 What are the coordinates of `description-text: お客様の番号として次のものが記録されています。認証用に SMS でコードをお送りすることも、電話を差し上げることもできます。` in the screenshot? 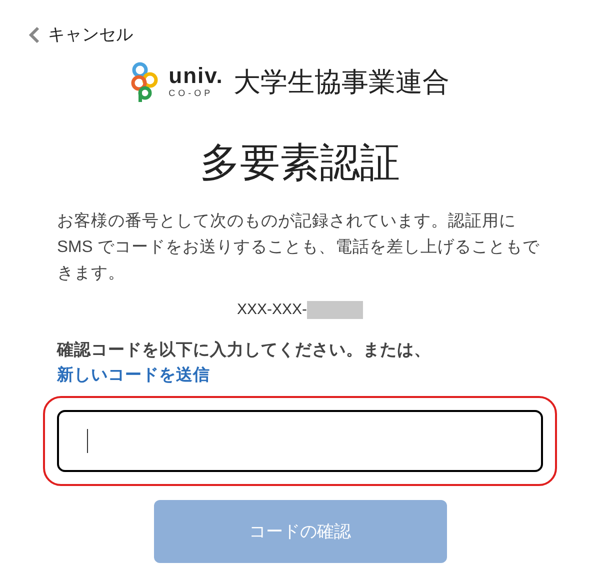 It's located at (298, 247).